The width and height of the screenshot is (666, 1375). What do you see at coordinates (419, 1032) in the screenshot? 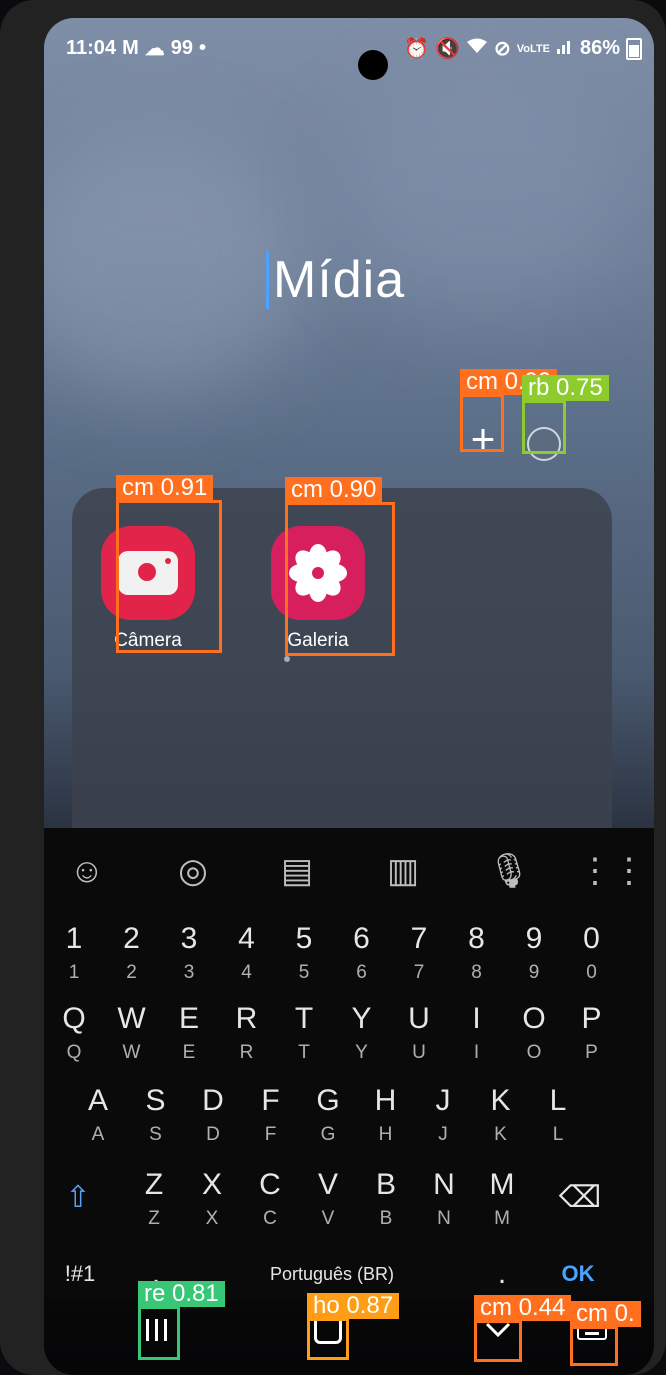
I see `key-u: UU` at bounding box center [419, 1032].